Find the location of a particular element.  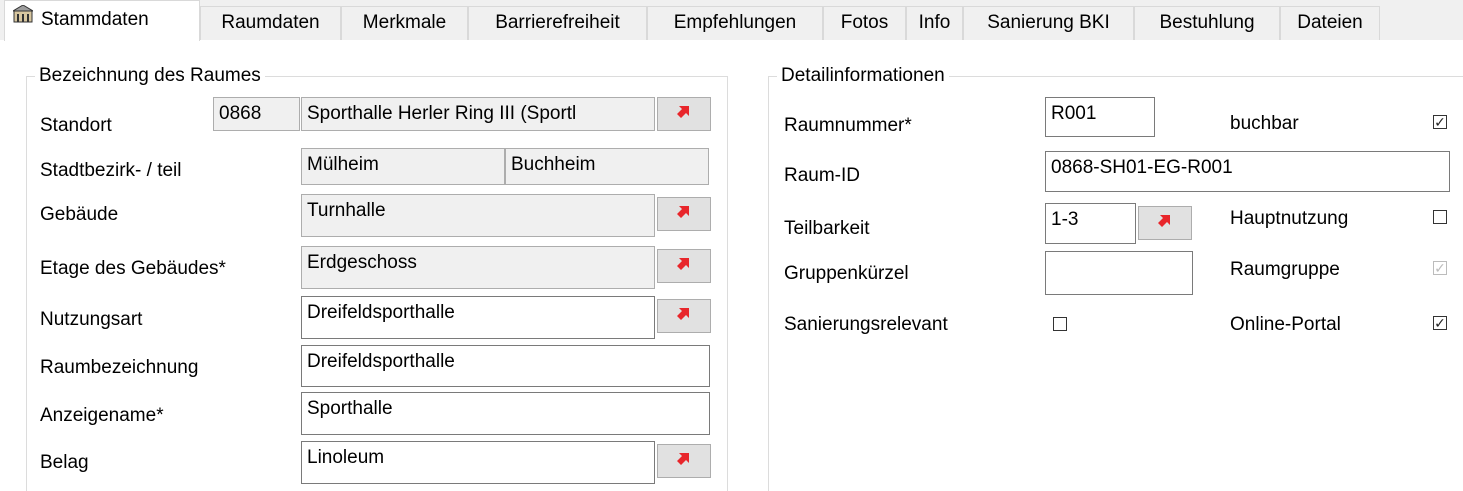

label-sanierungsrelevant: Sanierungsrelevant is located at coordinates (866, 324).